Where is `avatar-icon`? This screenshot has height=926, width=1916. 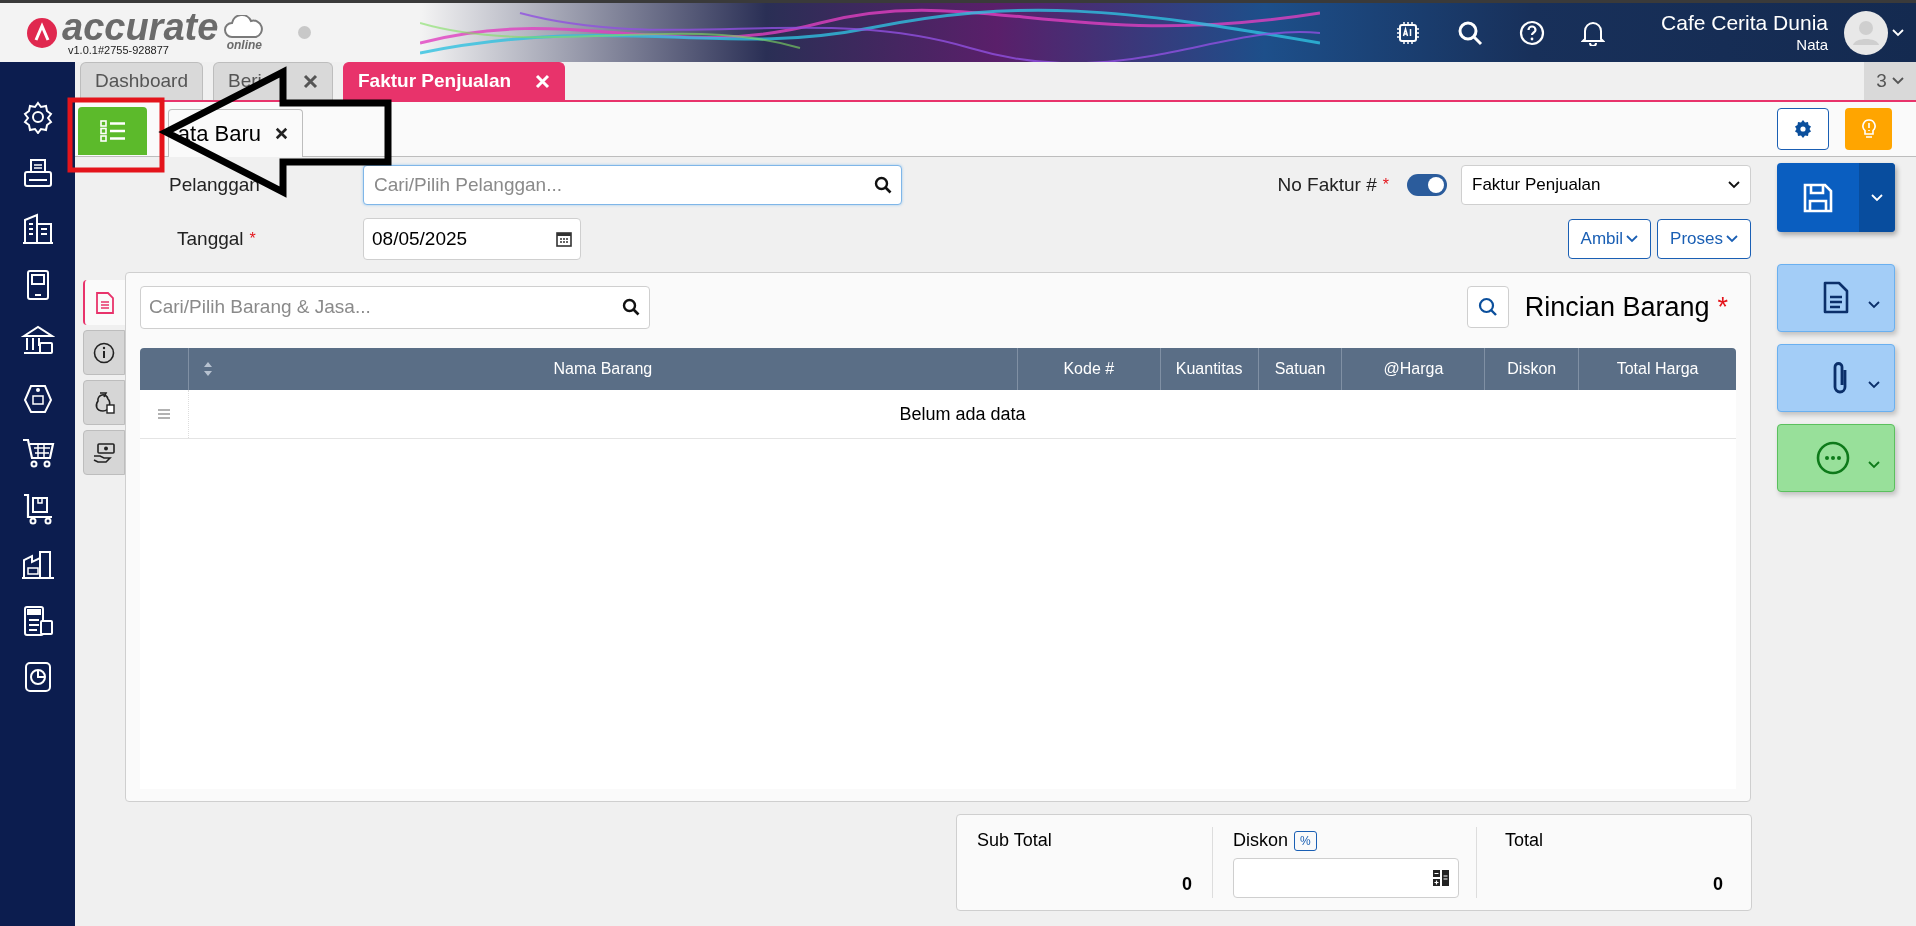
avatar-icon is located at coordinates (1866, 32).